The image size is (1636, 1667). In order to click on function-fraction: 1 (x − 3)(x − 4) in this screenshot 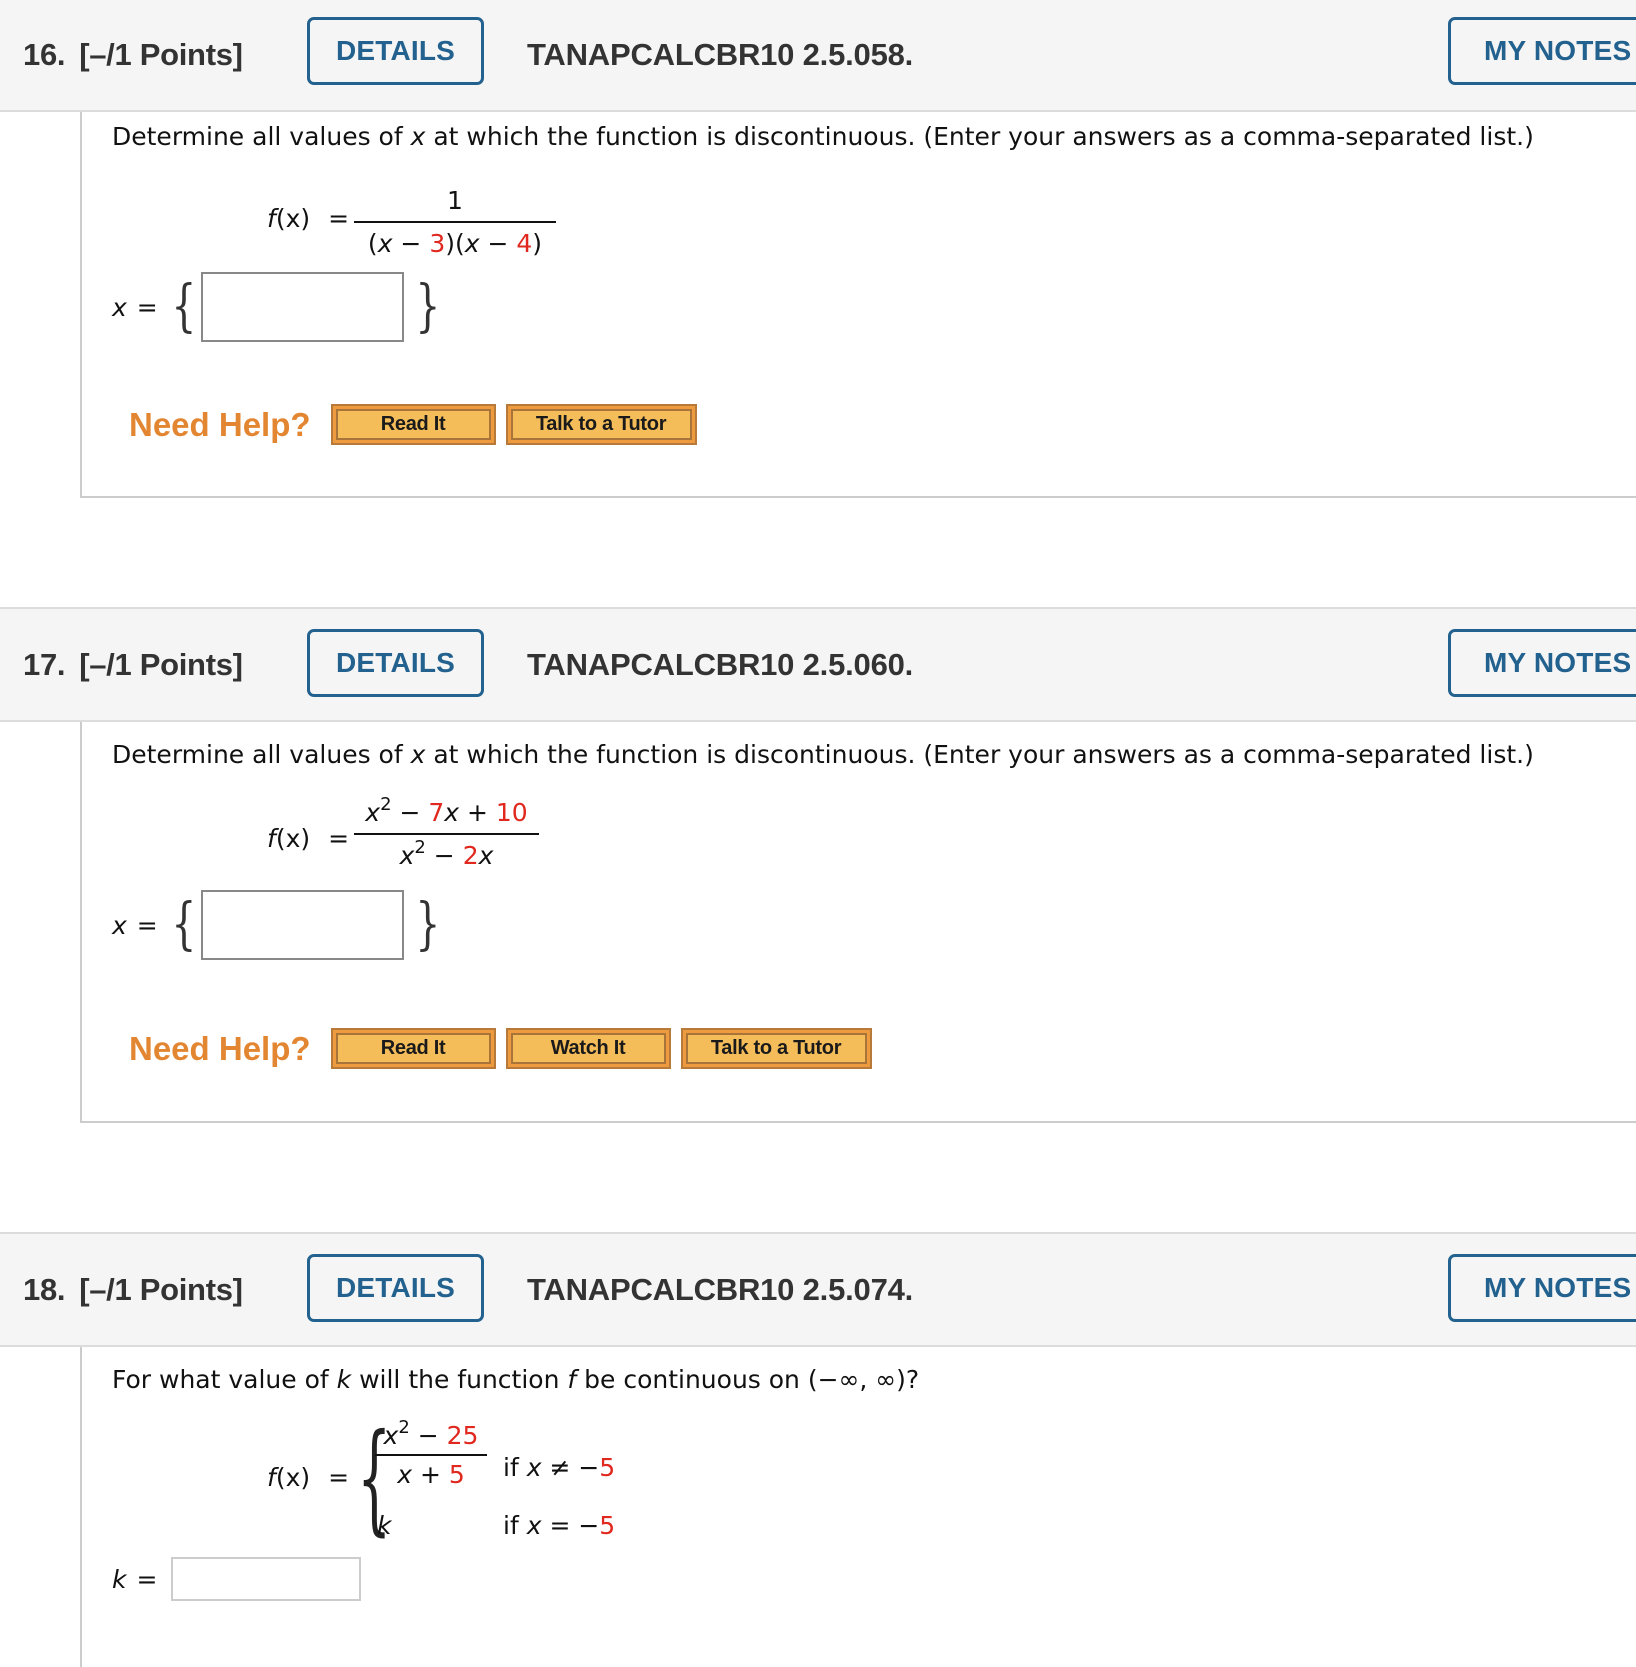, I will do `click(455, 222)`.